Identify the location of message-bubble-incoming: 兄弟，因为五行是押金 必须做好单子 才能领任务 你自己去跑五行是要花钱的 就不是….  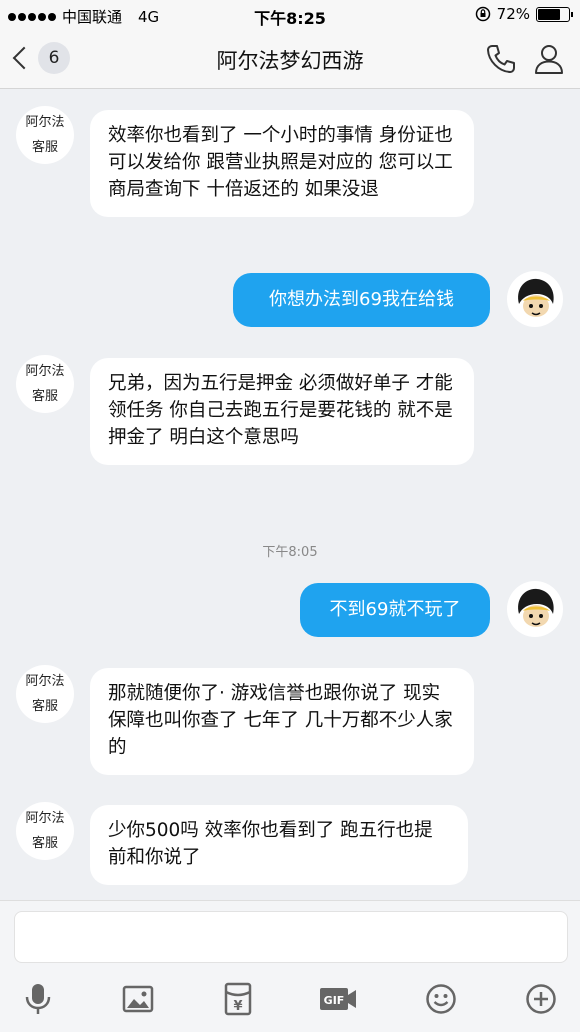
(282, 411).